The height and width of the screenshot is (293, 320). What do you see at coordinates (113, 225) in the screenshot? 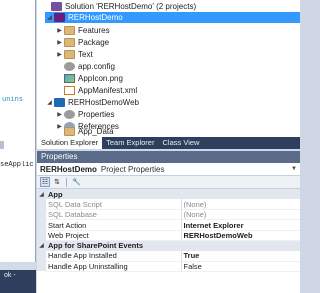
I see `property-name: Start Action` at bounding box center [113, 225].